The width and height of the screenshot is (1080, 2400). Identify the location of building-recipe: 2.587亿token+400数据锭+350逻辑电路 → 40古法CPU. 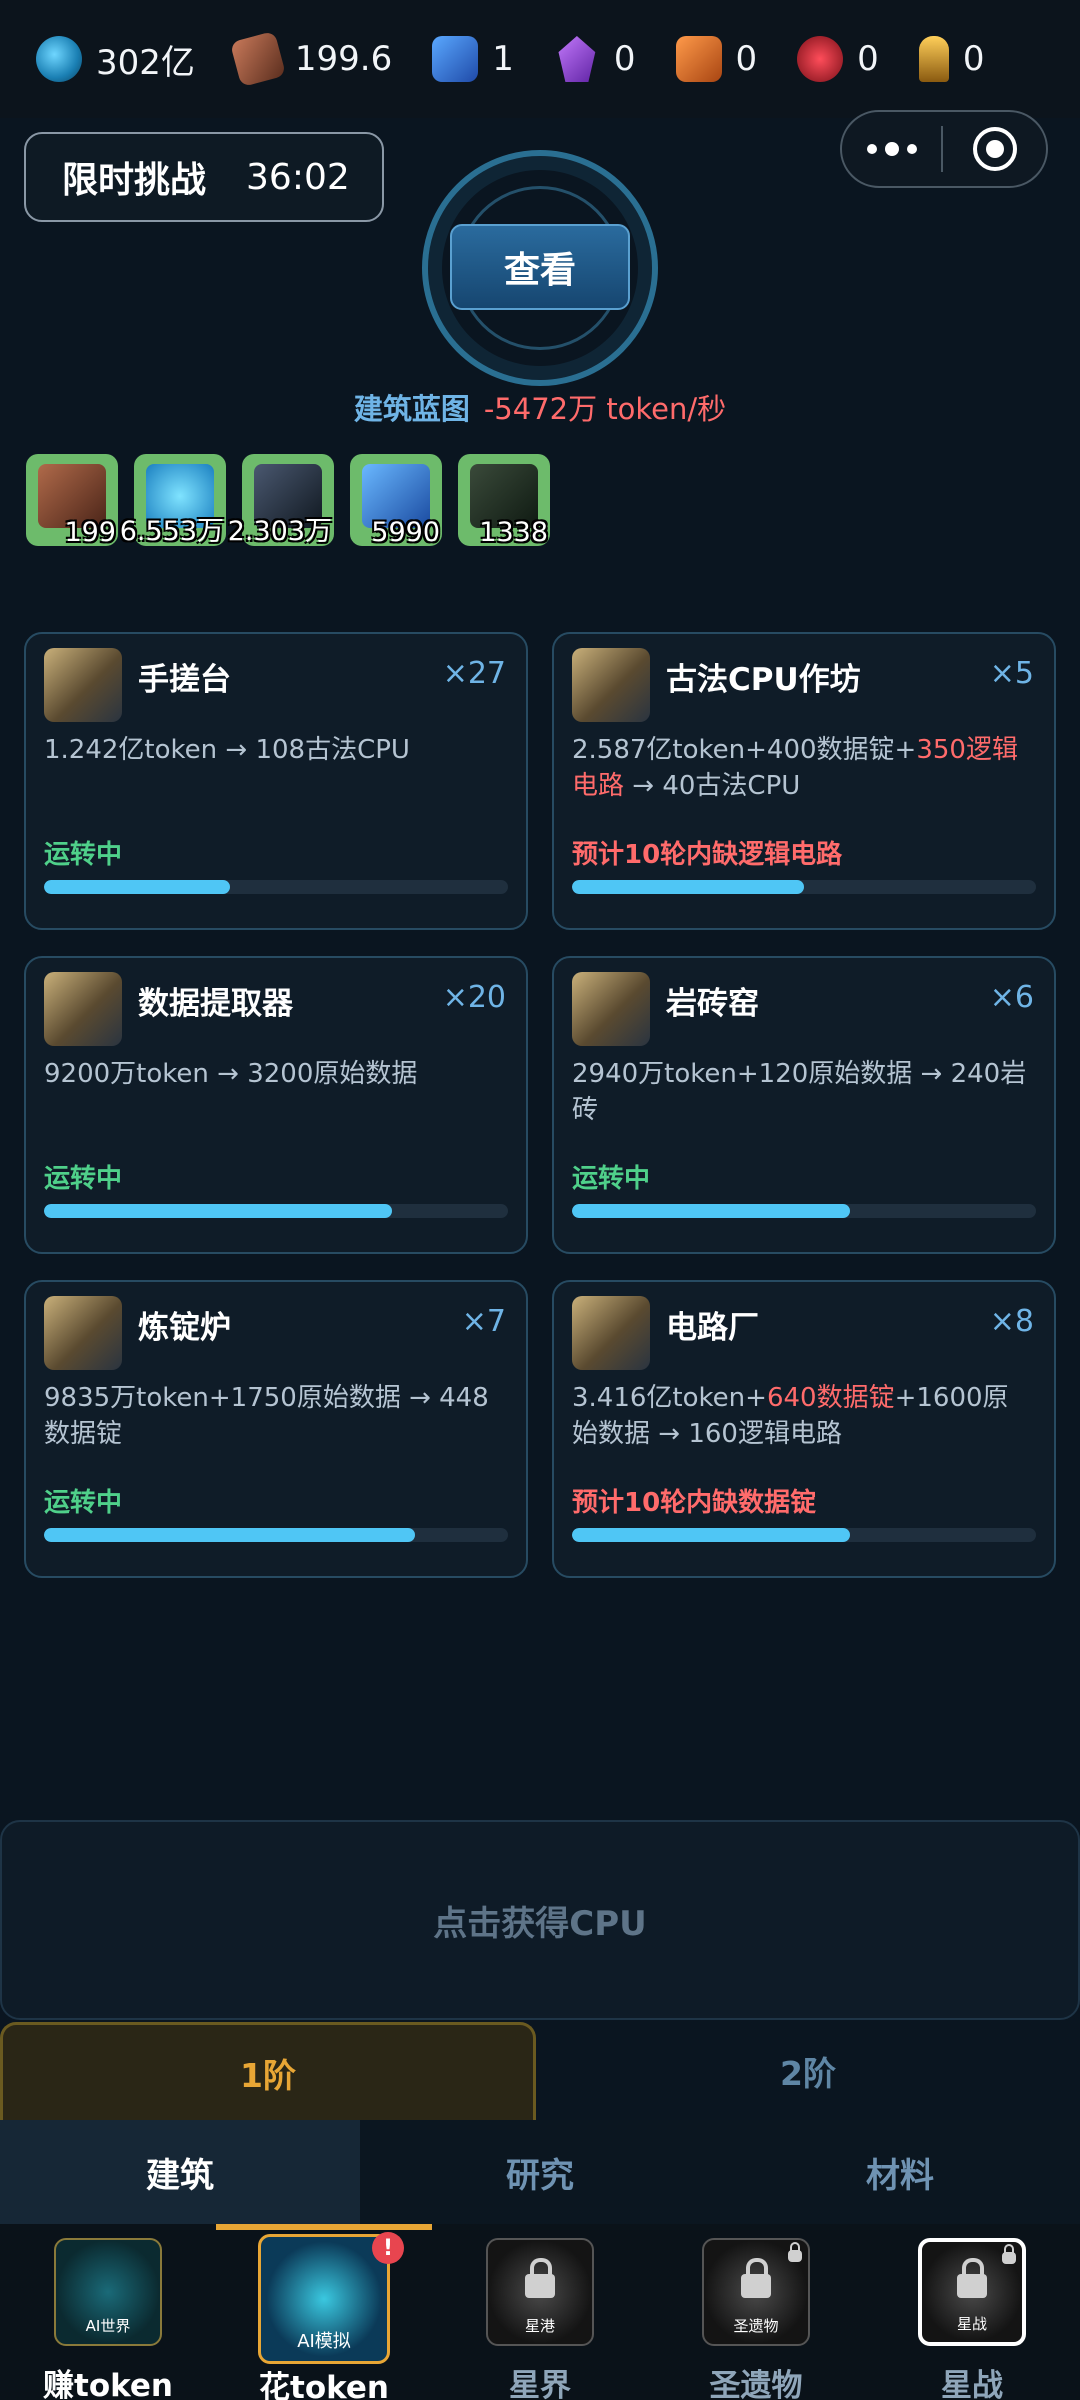
(795, 768).